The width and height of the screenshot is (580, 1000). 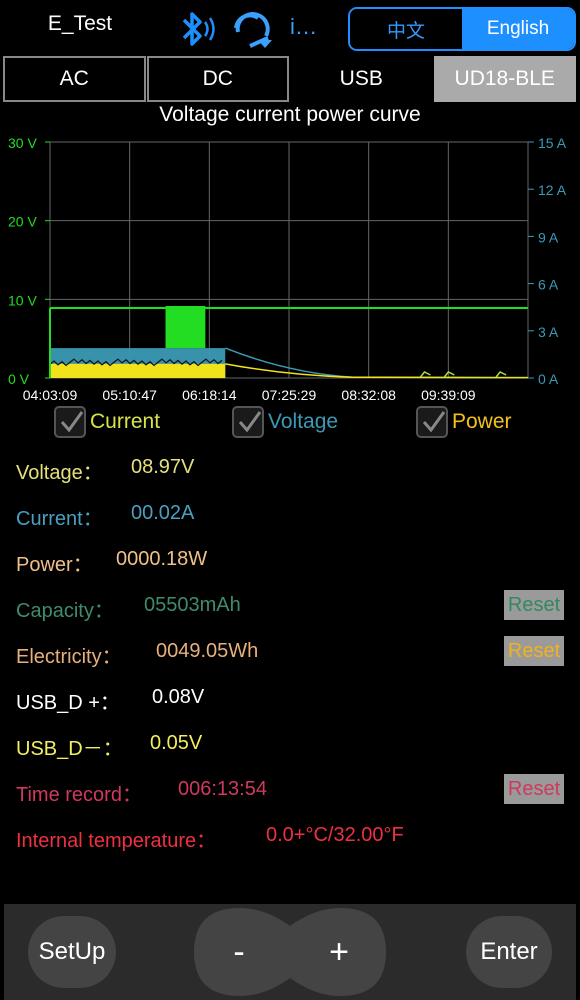 I want to click on sync-icon, so click(x=253, y=30).